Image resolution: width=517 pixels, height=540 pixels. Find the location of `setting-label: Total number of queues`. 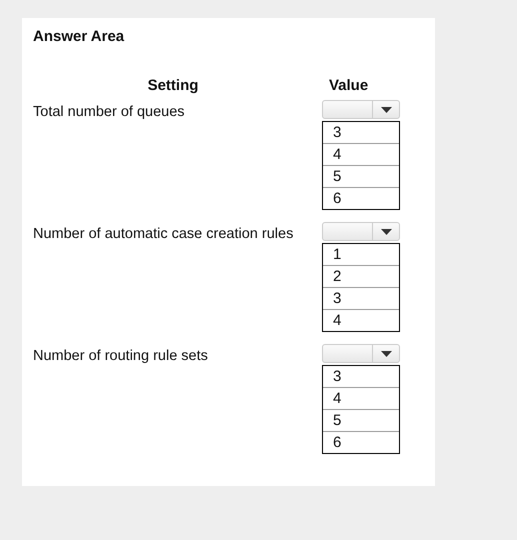

setting-label: Total number of queues is located at coordinates (109, 112).